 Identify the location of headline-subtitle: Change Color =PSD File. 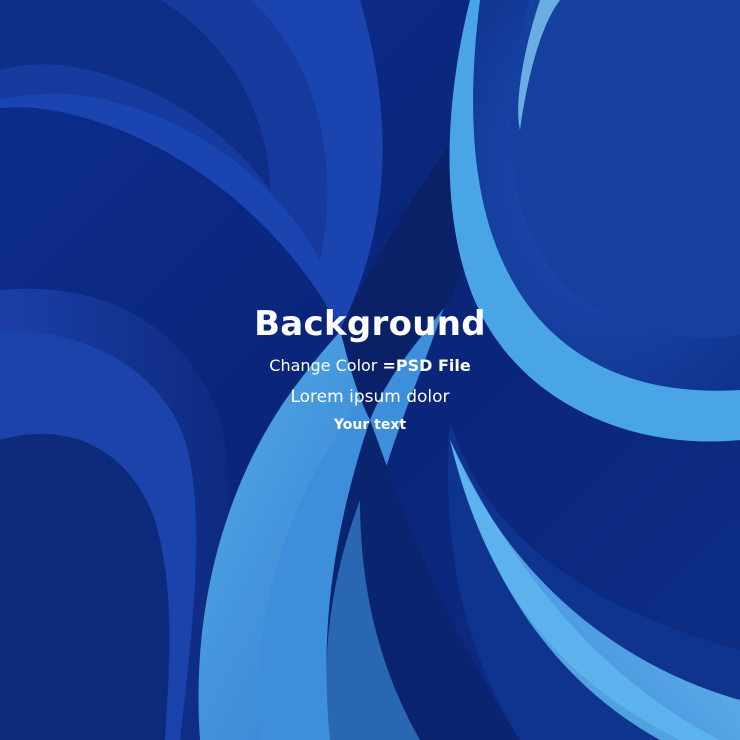
(370, 366).